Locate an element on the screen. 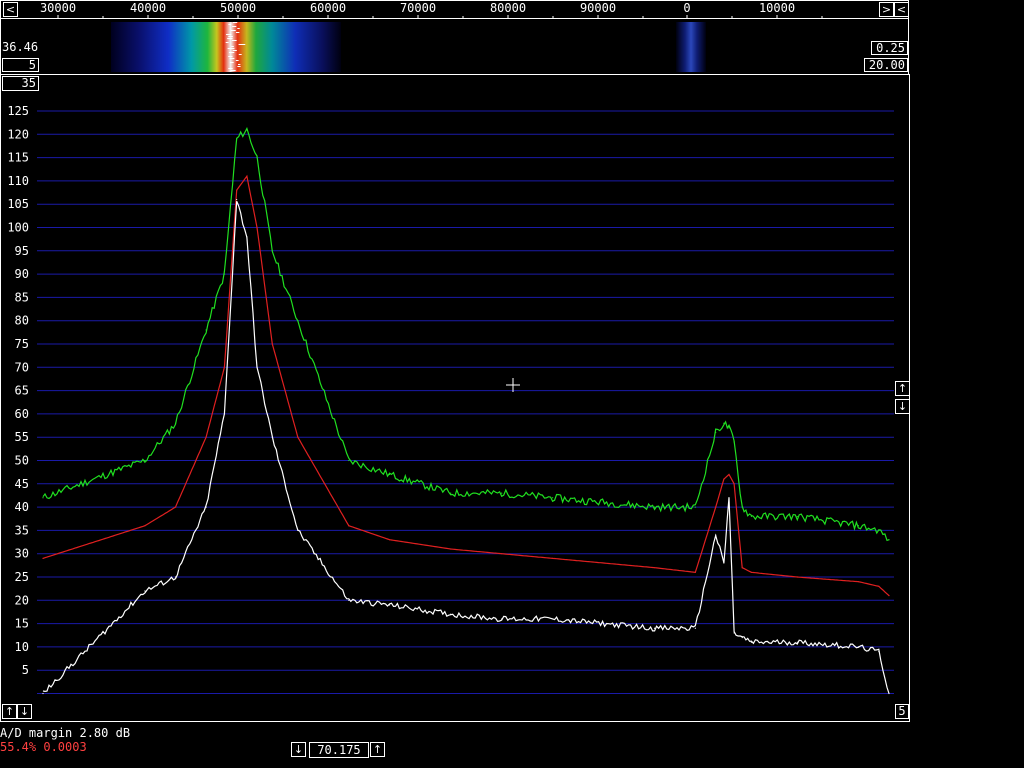 The height and width of the screenshot is (768, 1024). waterfall-second-signal is located at coordinates (691, 47).